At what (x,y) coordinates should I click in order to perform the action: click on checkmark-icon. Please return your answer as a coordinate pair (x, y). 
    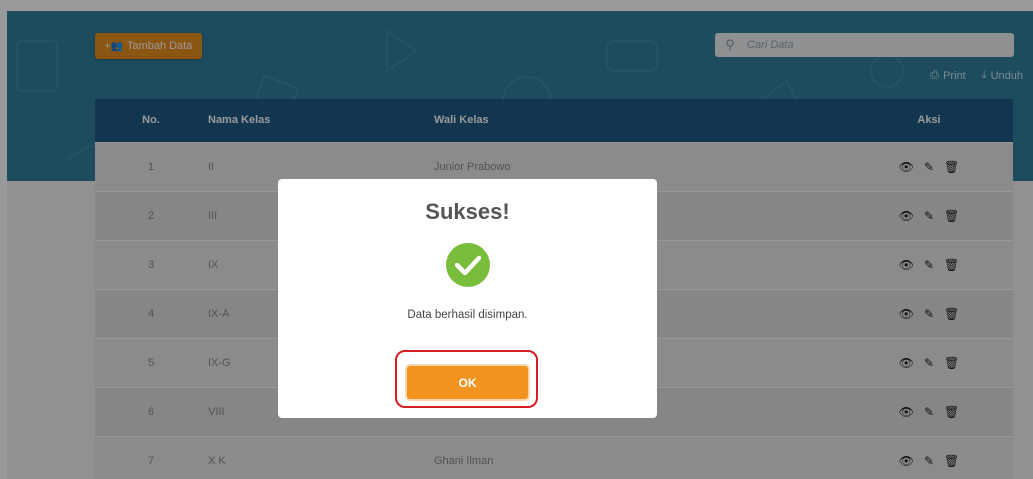
    Looking at the image, I should click on (467, 265).